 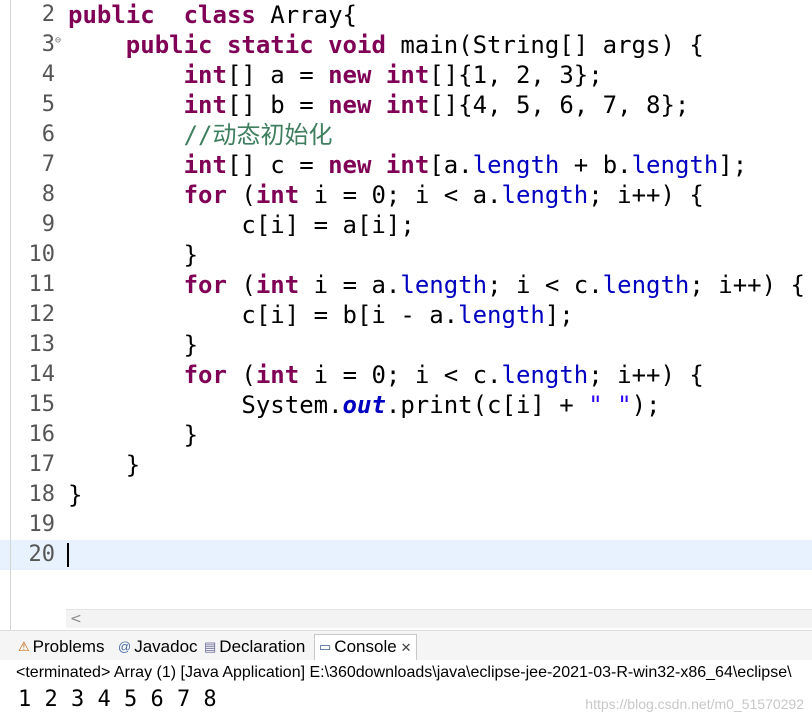 I want to click on code-token: i = 0; i < c., so click(x=400, y=375).